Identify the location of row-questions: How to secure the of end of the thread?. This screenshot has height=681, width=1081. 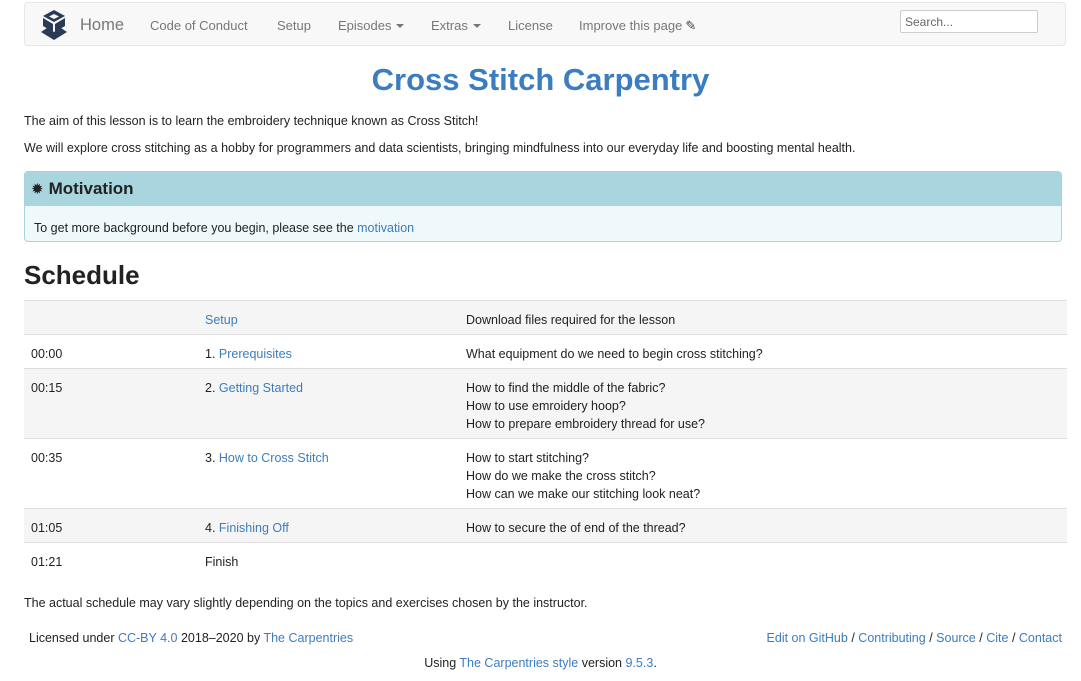
(576, 528).